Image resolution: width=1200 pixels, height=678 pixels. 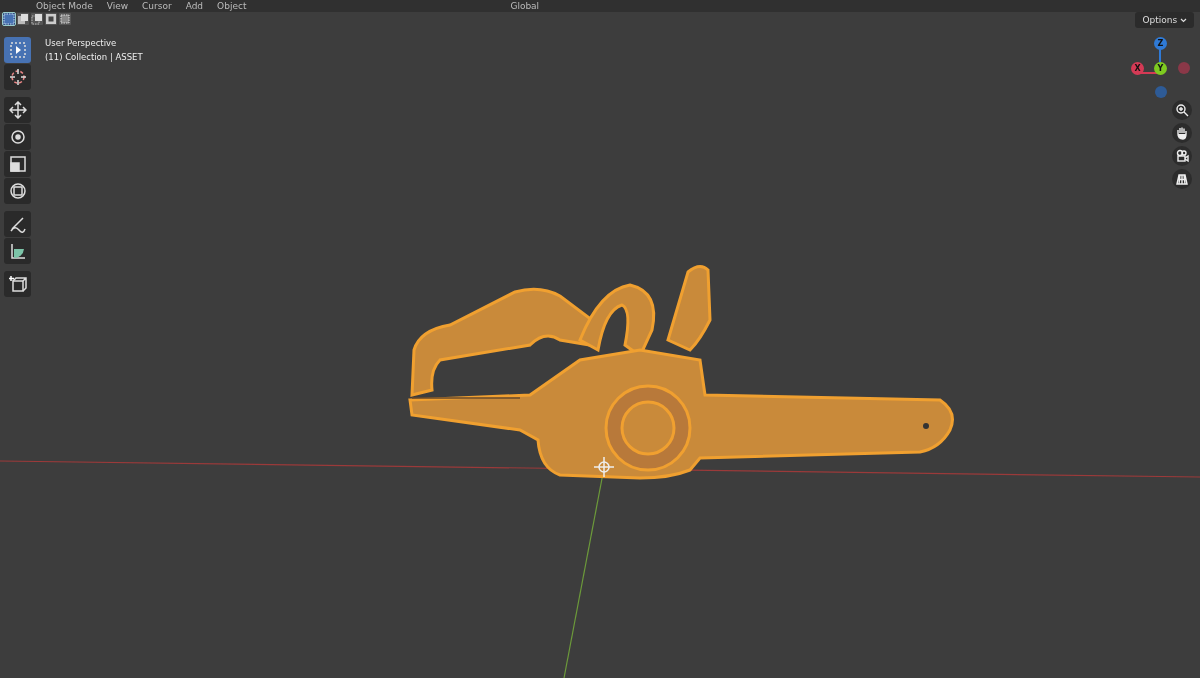 I want to click on menu-item: Add, so click(x=194, y=6).